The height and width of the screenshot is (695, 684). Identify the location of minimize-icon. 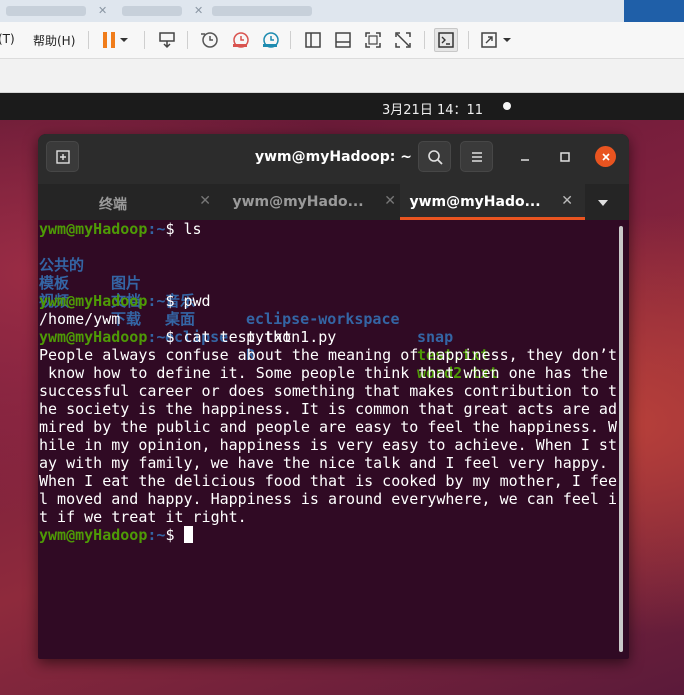
(525, 160).